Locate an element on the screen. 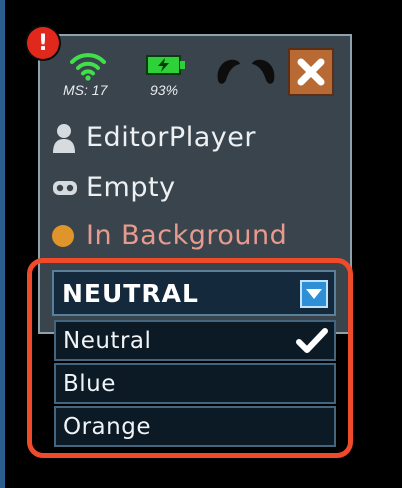 Image resolution: width=402 pixels, height=488 pixels. player-name: EditorPlayer is located at coordinates (171, 137).